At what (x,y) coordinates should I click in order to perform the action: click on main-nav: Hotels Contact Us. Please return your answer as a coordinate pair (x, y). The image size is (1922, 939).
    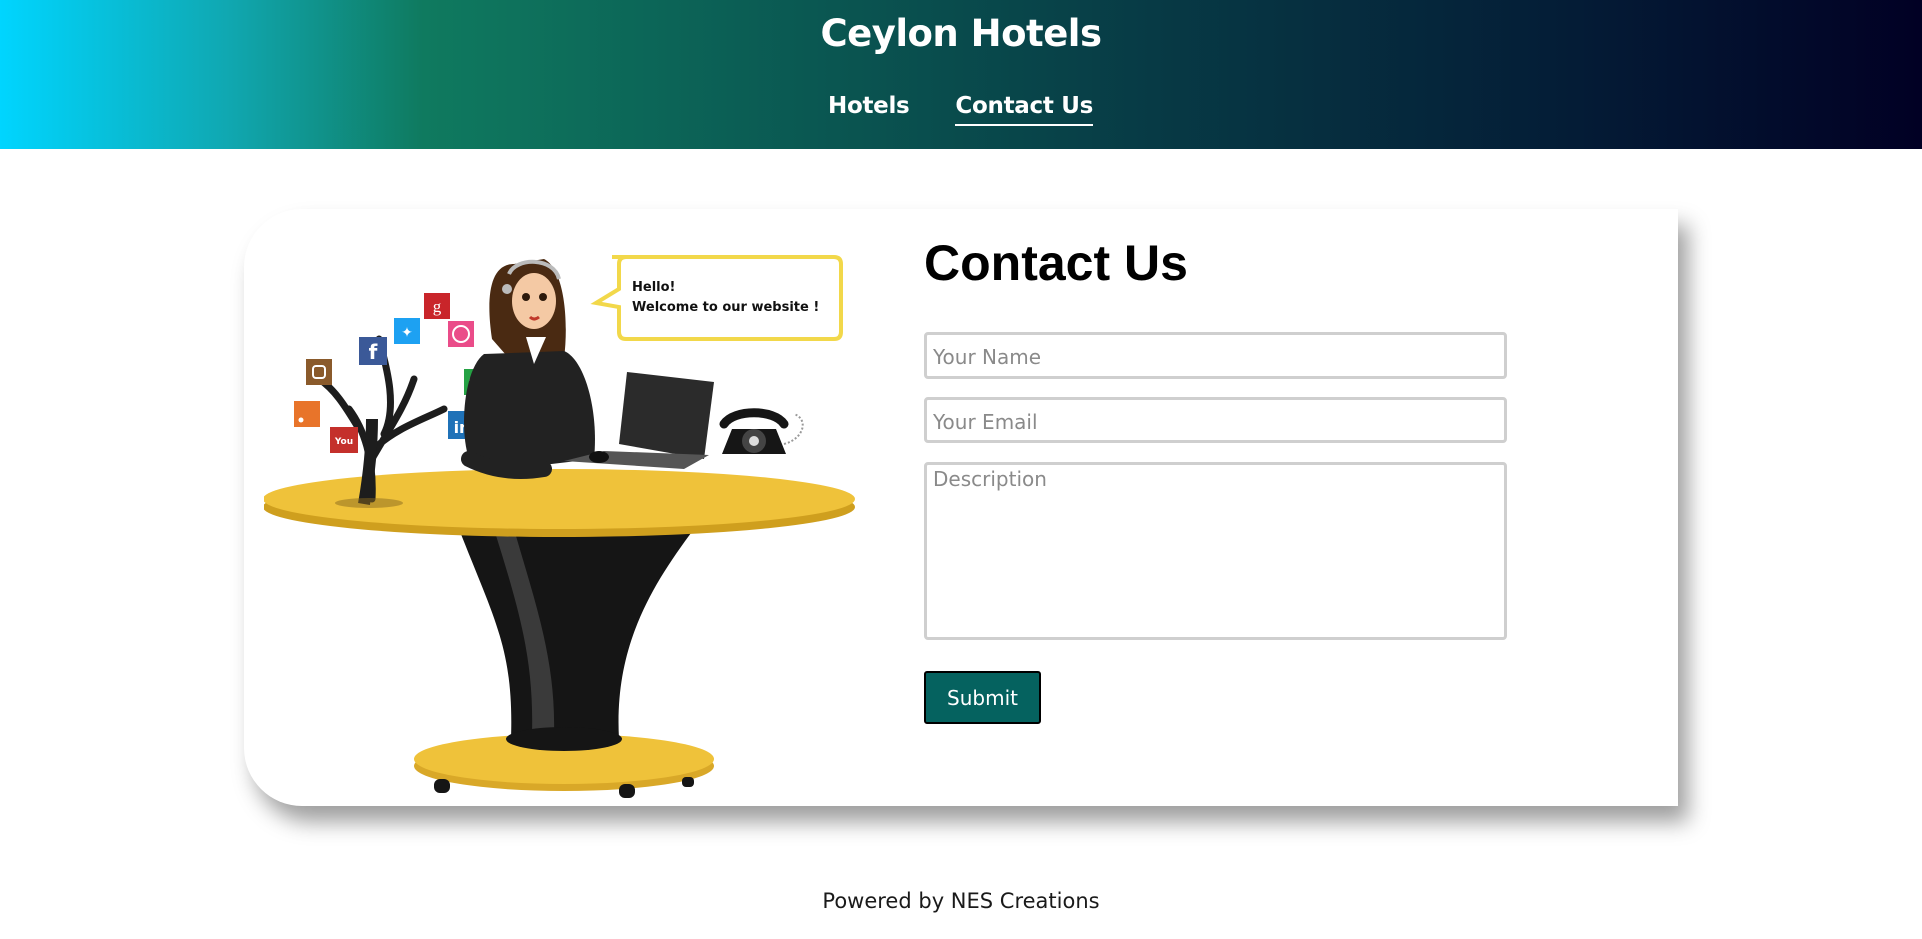
    Looking at the image, I should click on (960, 109).